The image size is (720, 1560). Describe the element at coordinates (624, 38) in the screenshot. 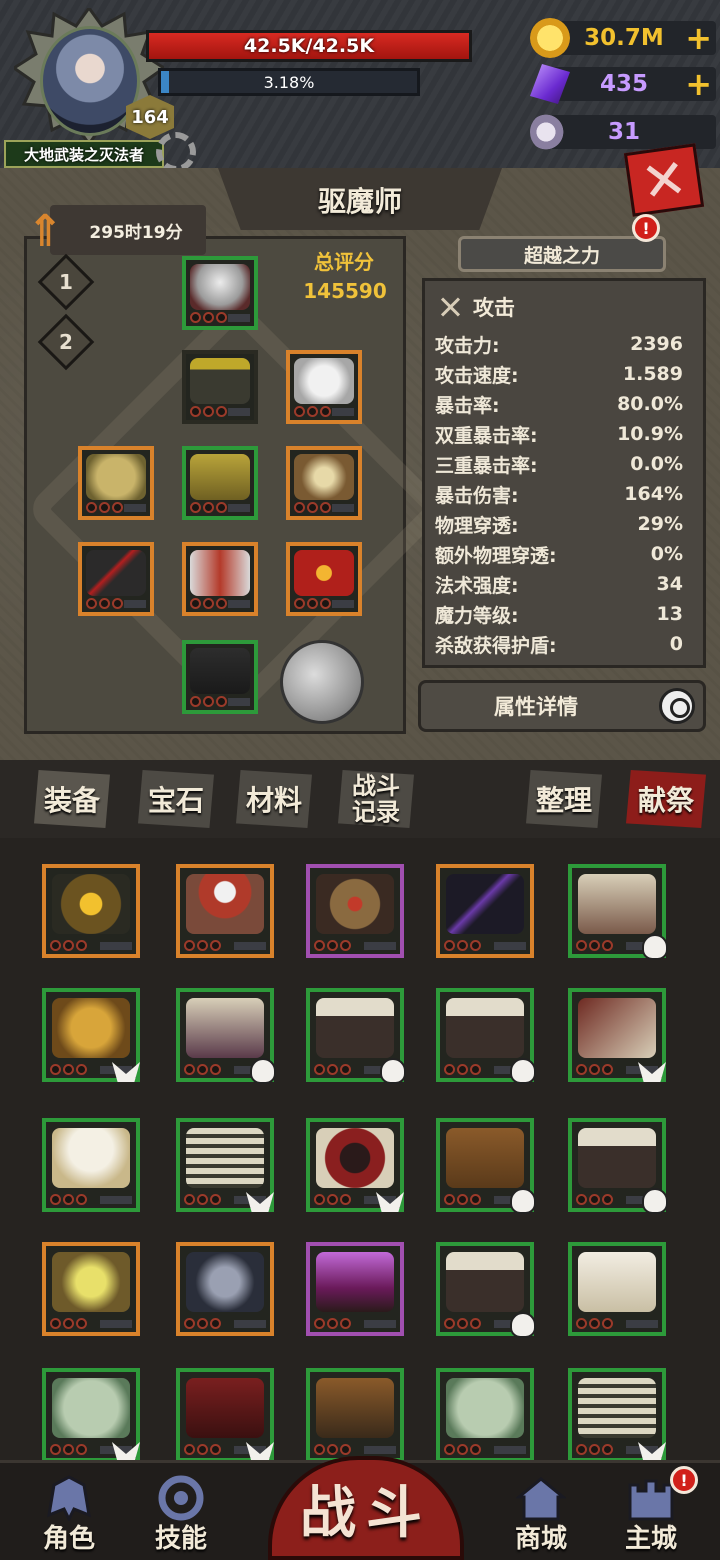

I see `gold-value: 30.7M` at that location.